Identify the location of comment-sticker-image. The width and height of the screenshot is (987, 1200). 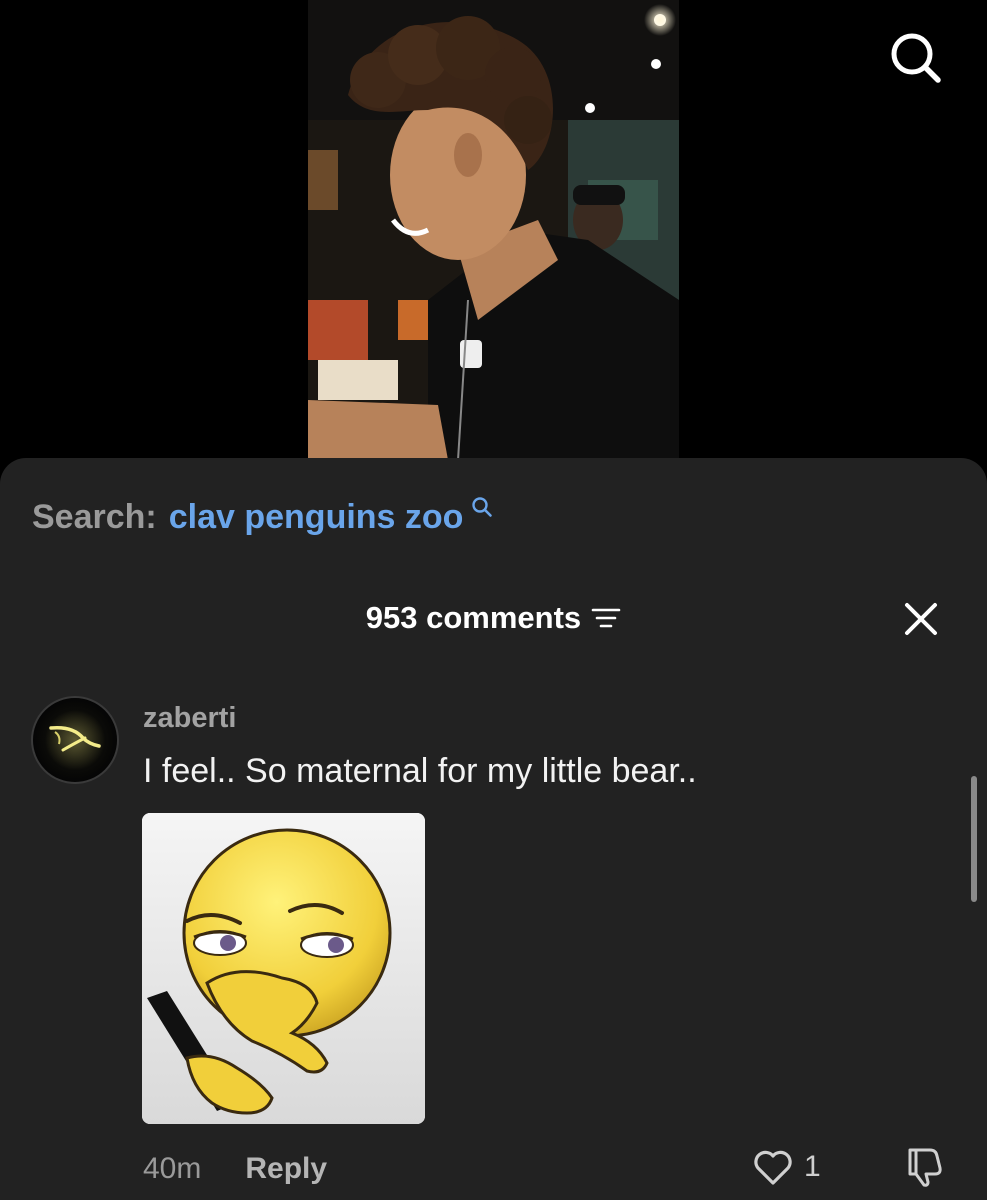
(283, 968).